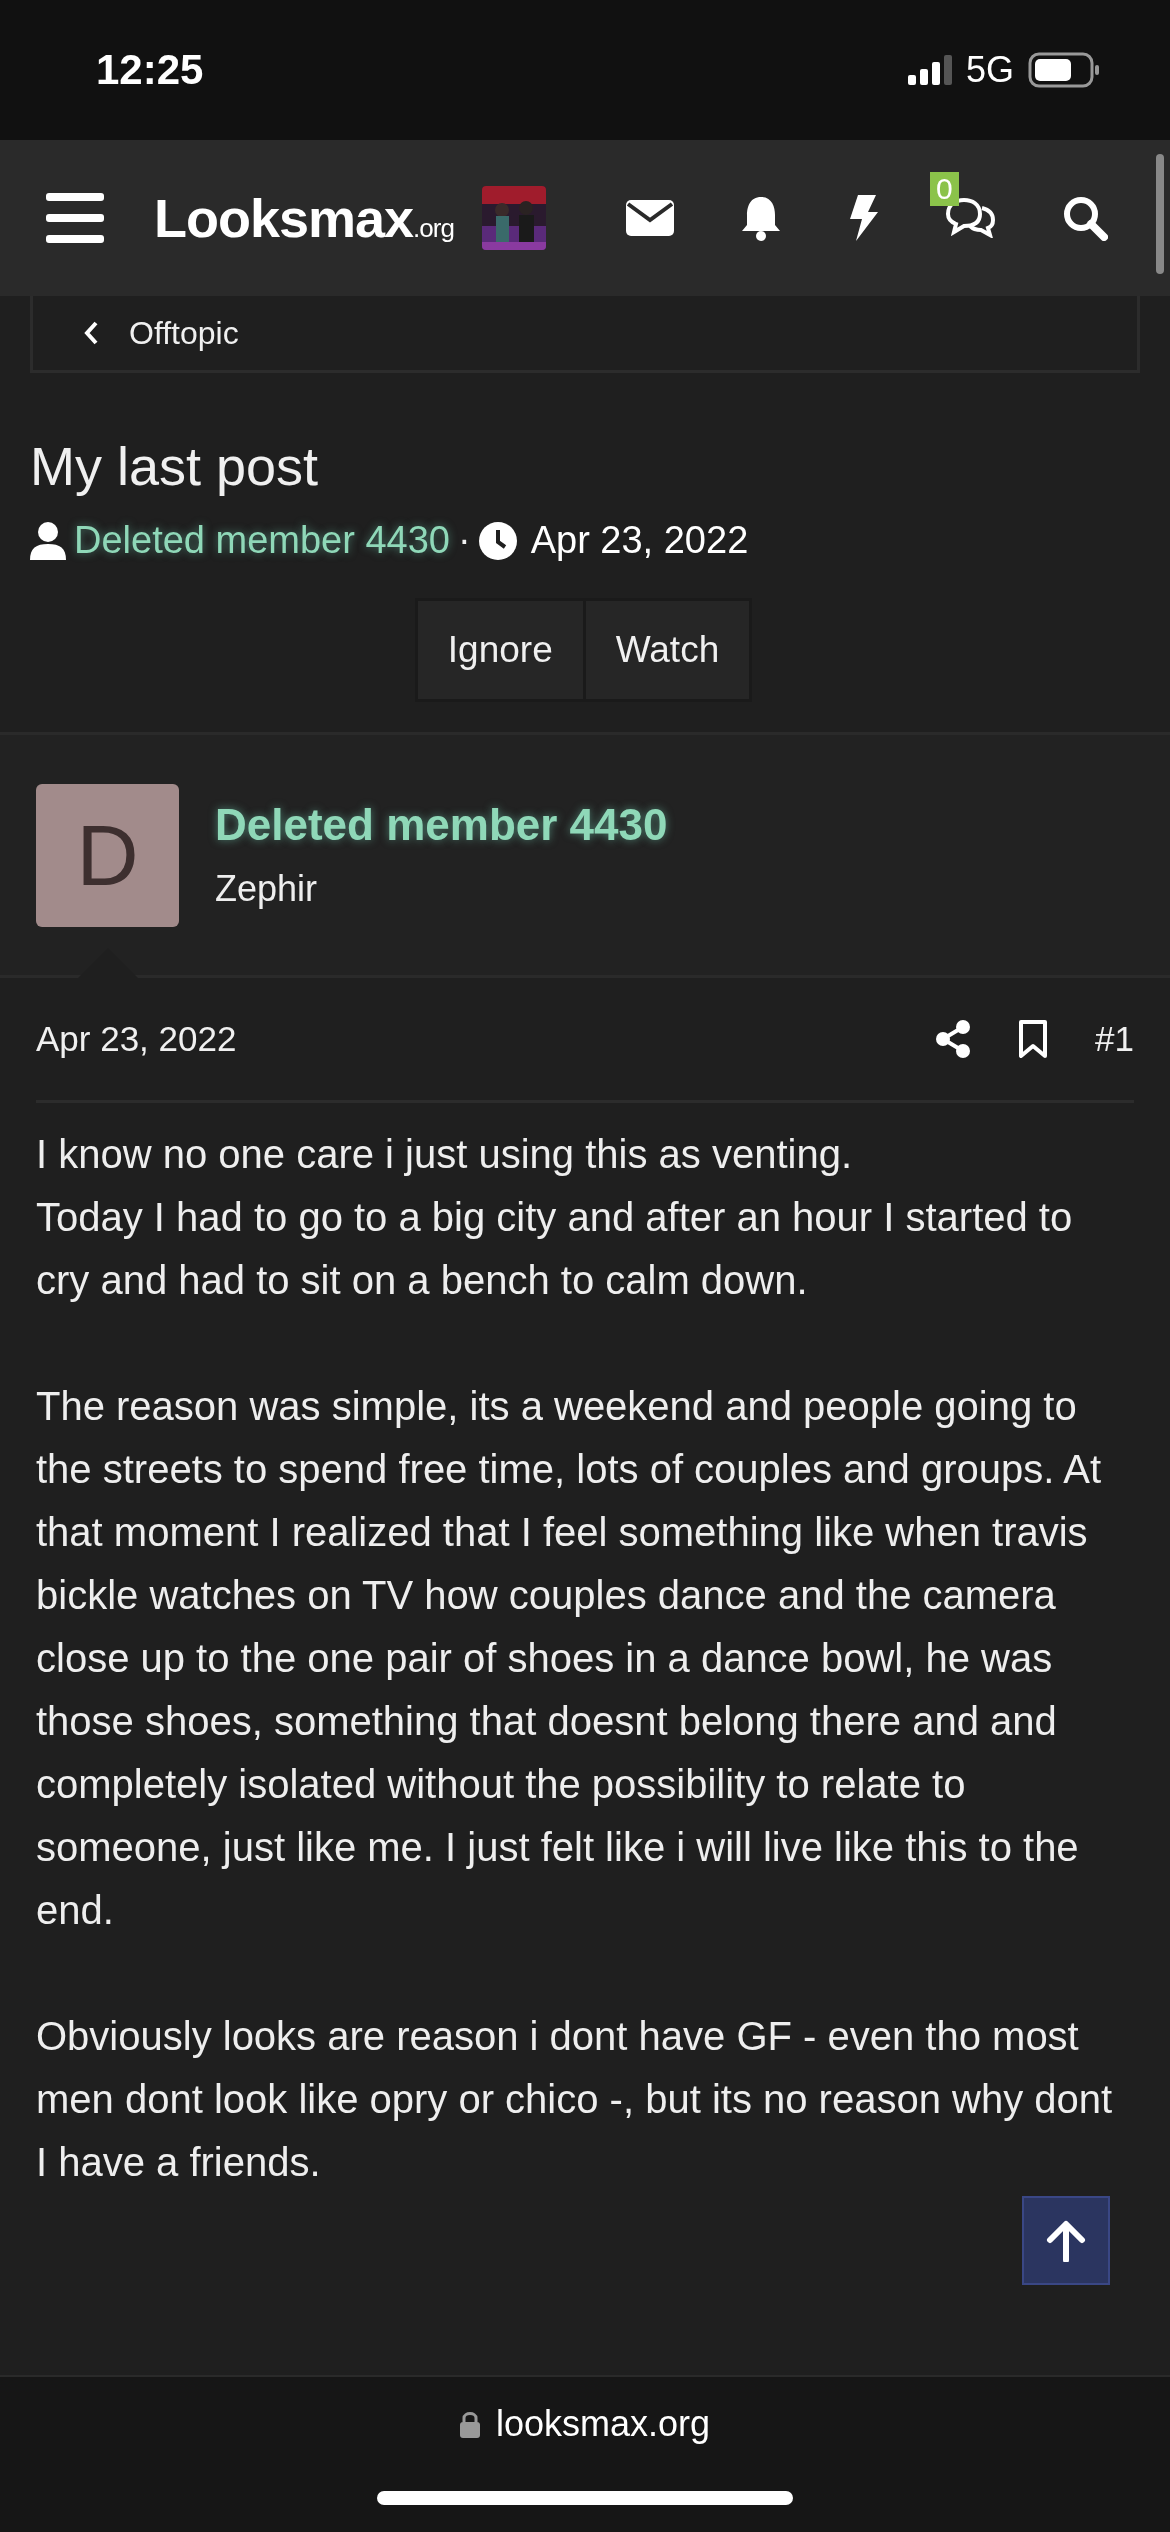 The height and width of the screenshot is (2532, 1170). I want to click on thread-action-button: Ignore, so click(500, 650).